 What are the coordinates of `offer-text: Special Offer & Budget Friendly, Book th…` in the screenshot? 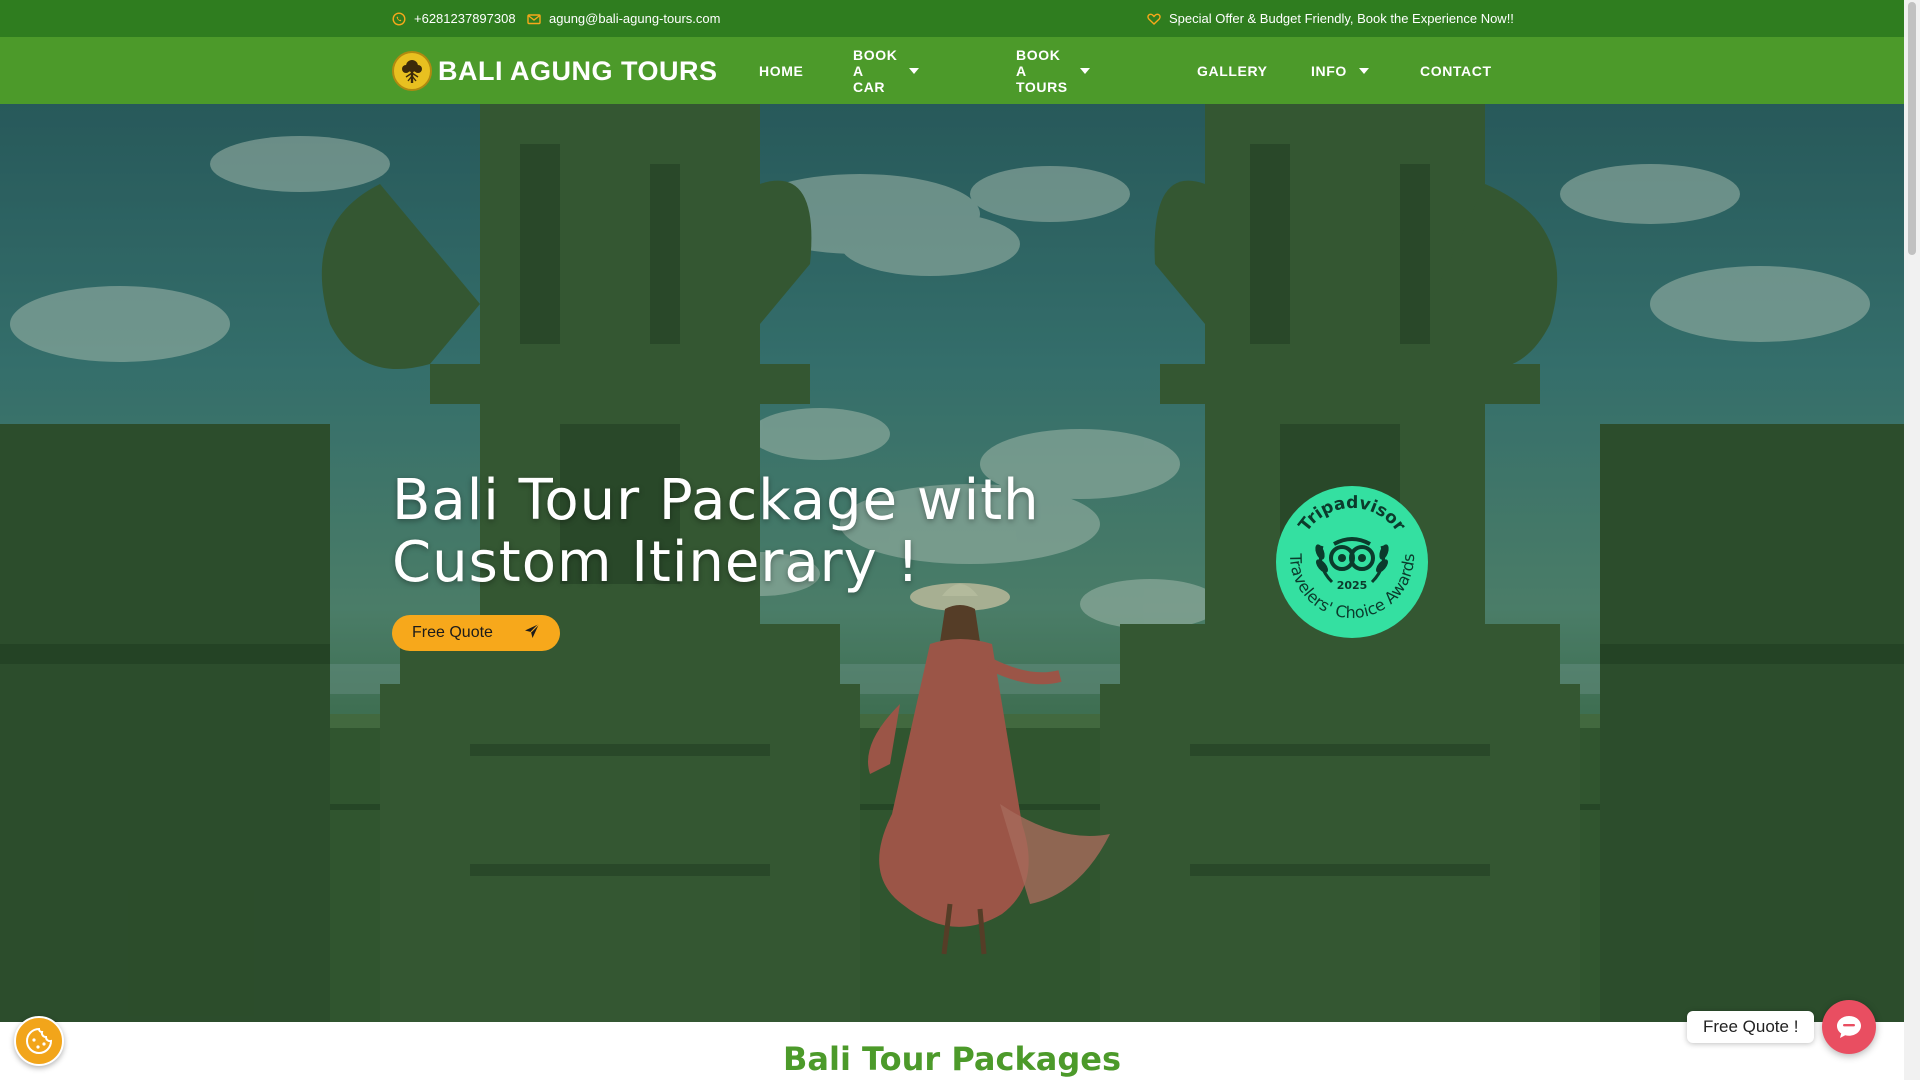 It's located at (1341, 18).